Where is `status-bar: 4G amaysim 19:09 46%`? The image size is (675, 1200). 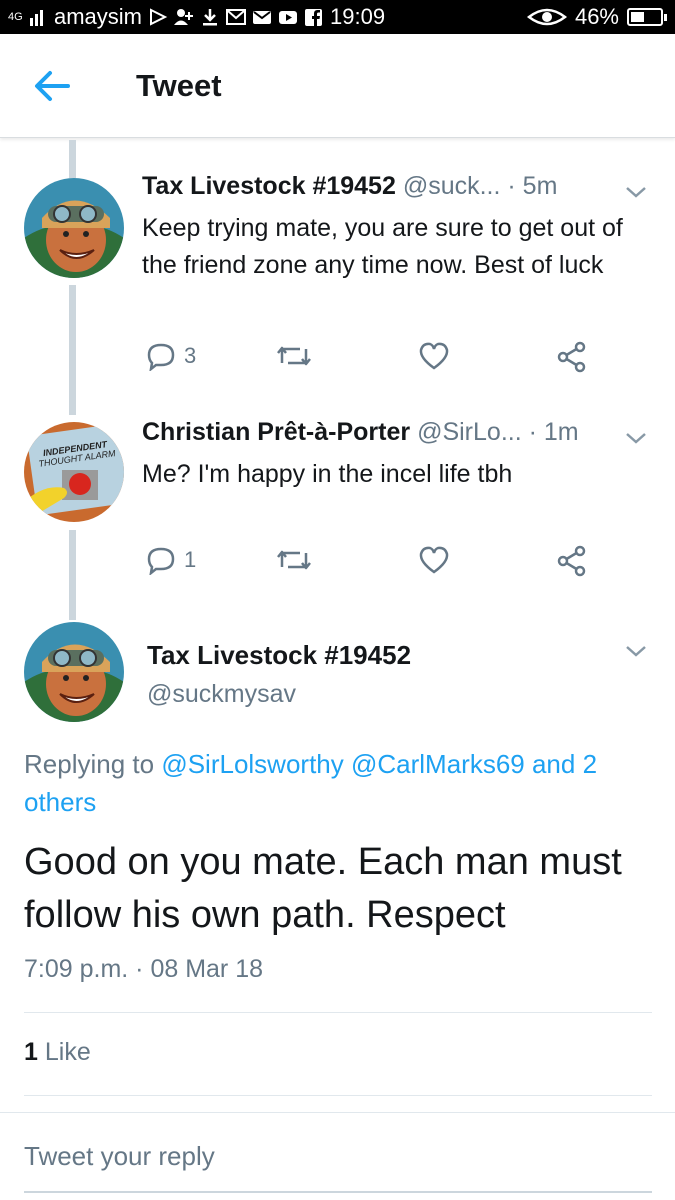 status-bar: 4G amaysim 19:09 46% is located at coordinates (337, 17).